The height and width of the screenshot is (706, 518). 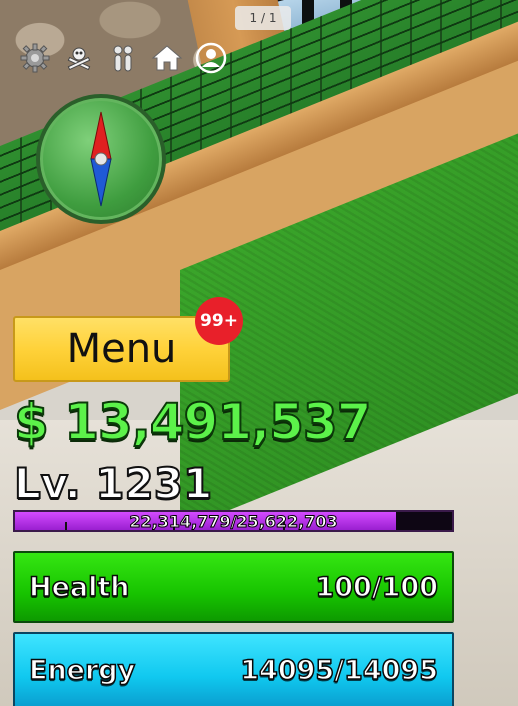 I want to click on profile-icon, so click(x=211, y=58).